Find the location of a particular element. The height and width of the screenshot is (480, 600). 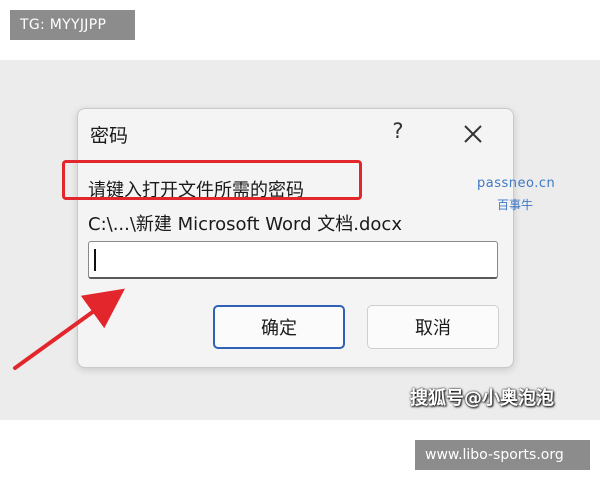

dialog-title: 密码 is located at coordinates (109, 136).